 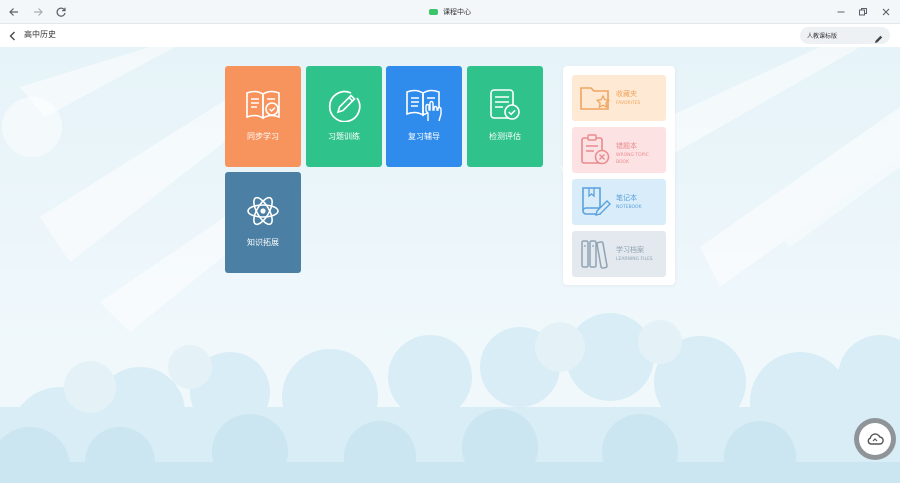 What do you see at coordinates (263, 211) in the screenshot?
I see `atom-icon` at bounding box center [263, 211].